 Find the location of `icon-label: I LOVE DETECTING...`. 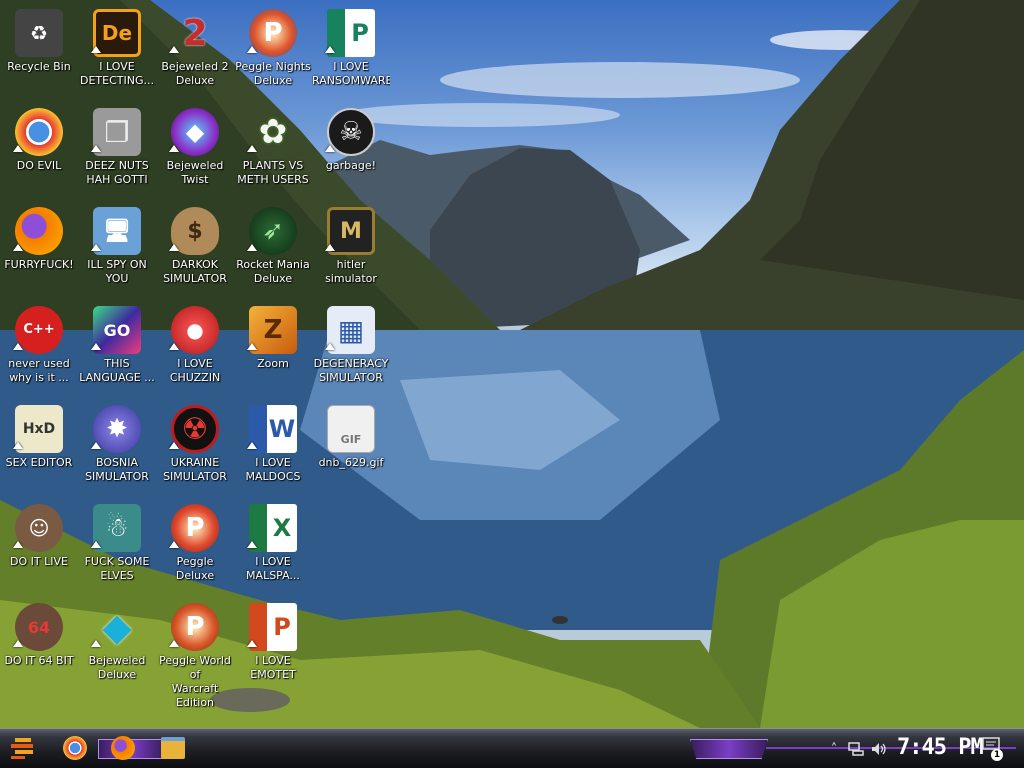

icon-label: I LOVE DETECTING... is located at coordinates (117, 73).